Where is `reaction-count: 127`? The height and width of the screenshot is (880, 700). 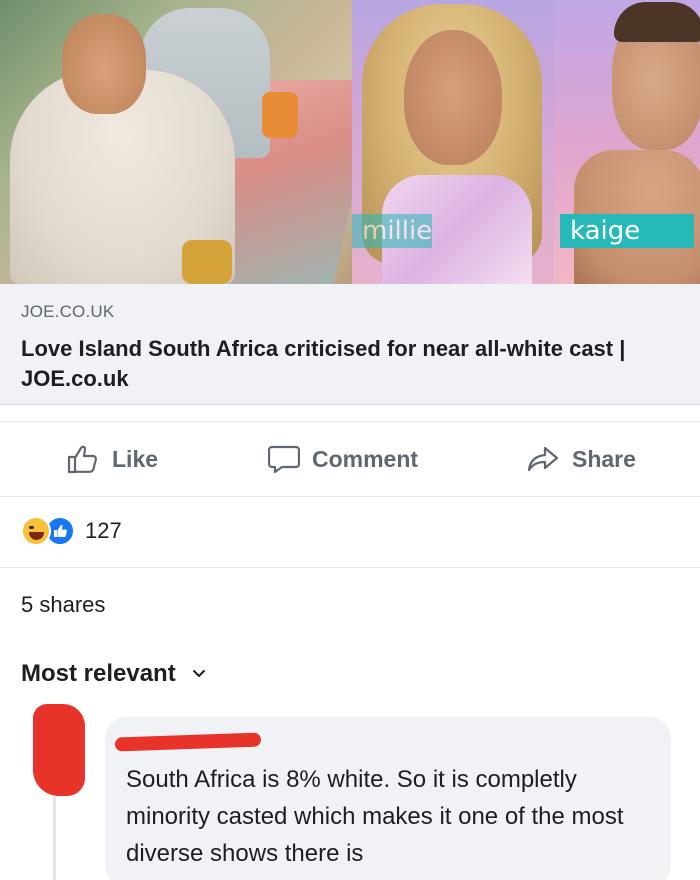 reaction-count: 127 is located at coordinates (103, 530).